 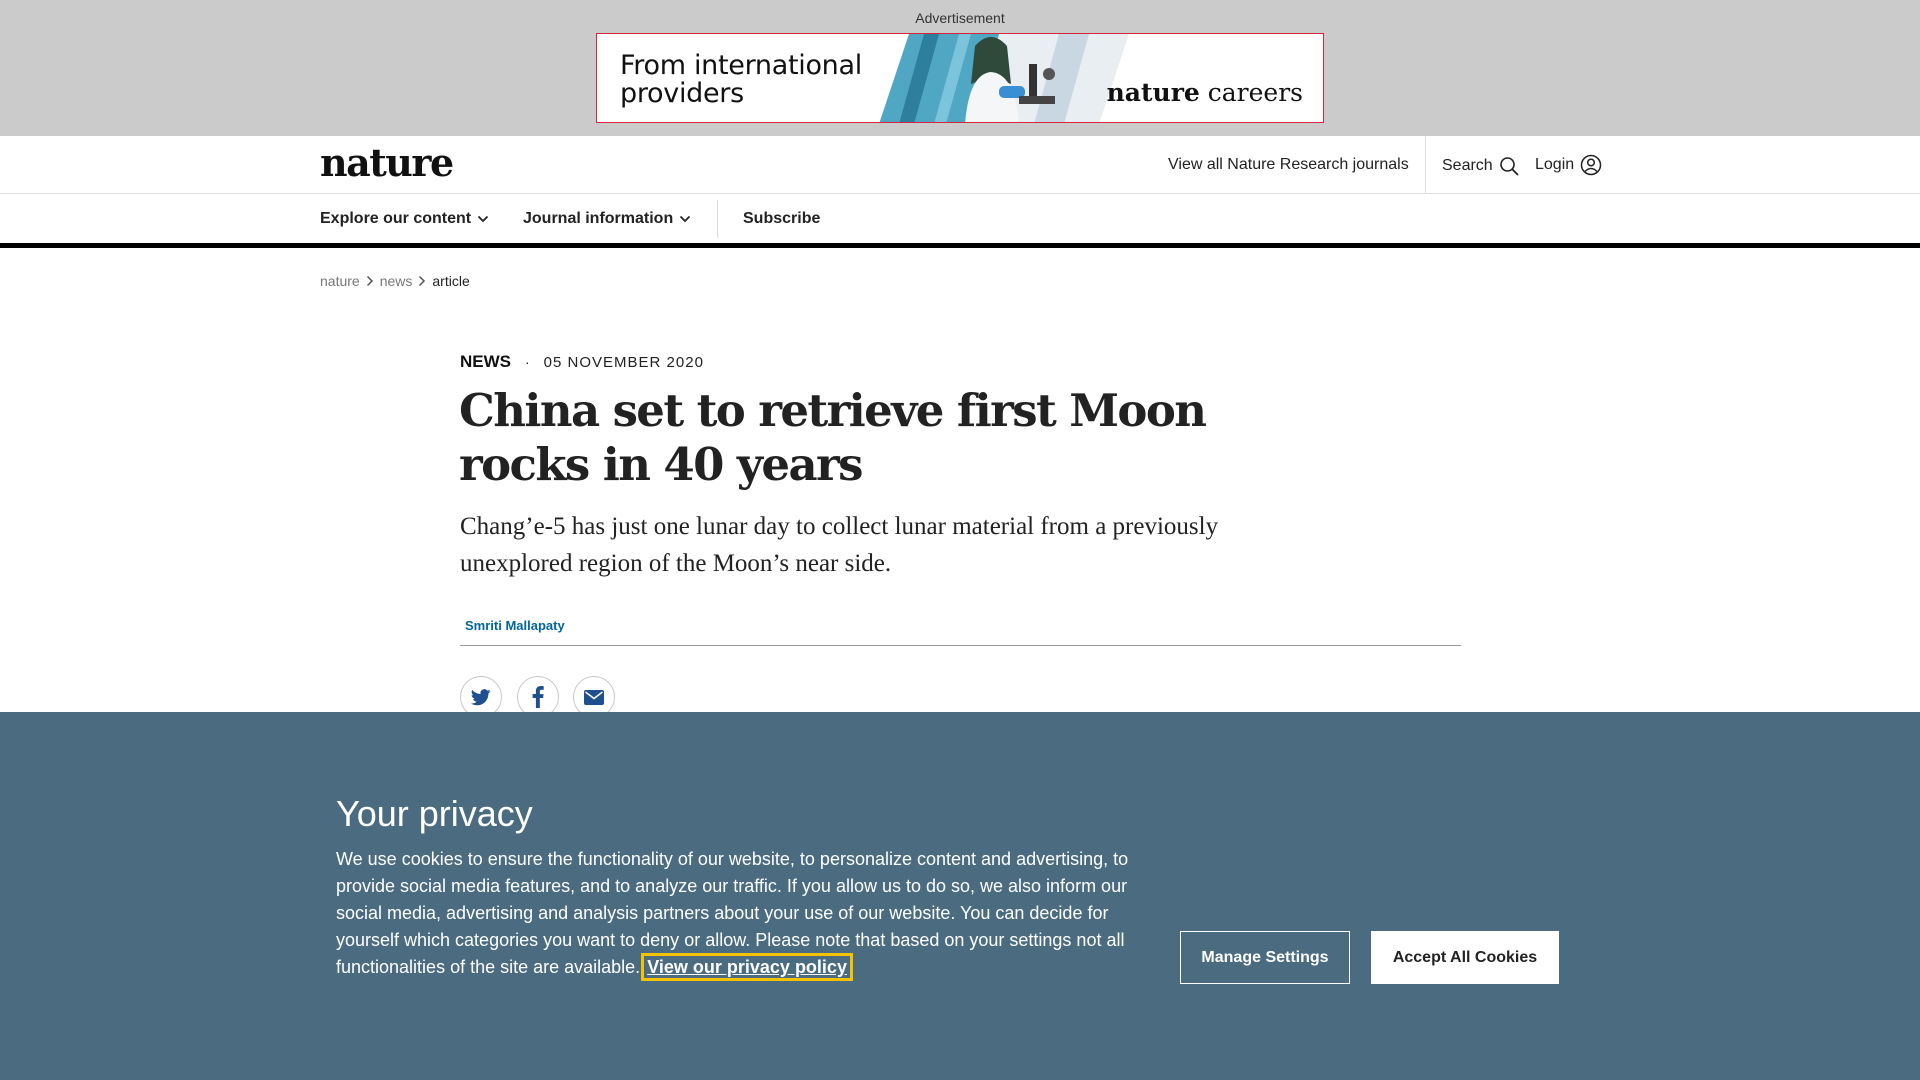 What do you see at coordinates (396, 218) in the screenshot?
I see `nav-explore-label: Explore our content` at bounding box center [396, 218].